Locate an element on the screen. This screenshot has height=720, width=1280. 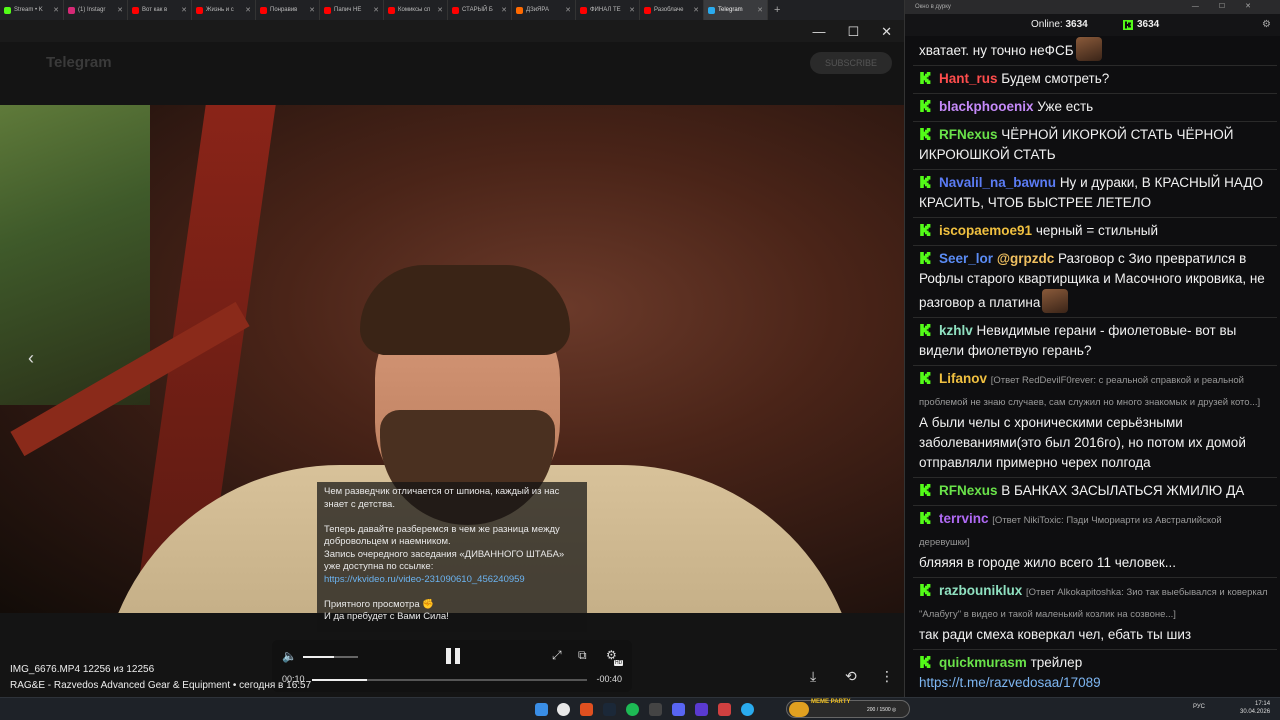
chat-username: Hant_rus is located at coordinates (968, 78).